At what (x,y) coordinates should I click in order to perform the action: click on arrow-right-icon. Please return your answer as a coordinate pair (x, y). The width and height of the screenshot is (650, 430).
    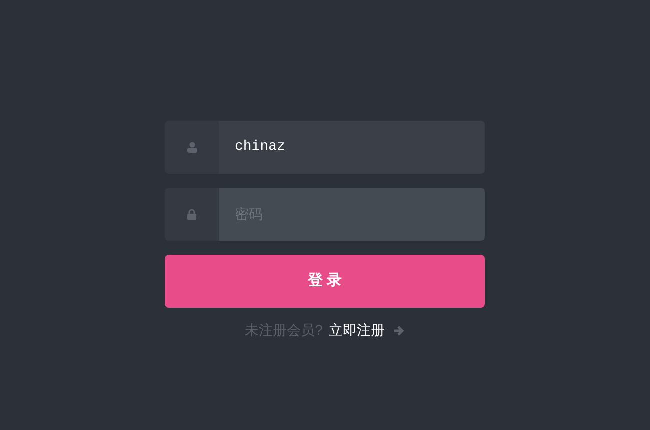
    Looking at the image, I should click on (398, 330).